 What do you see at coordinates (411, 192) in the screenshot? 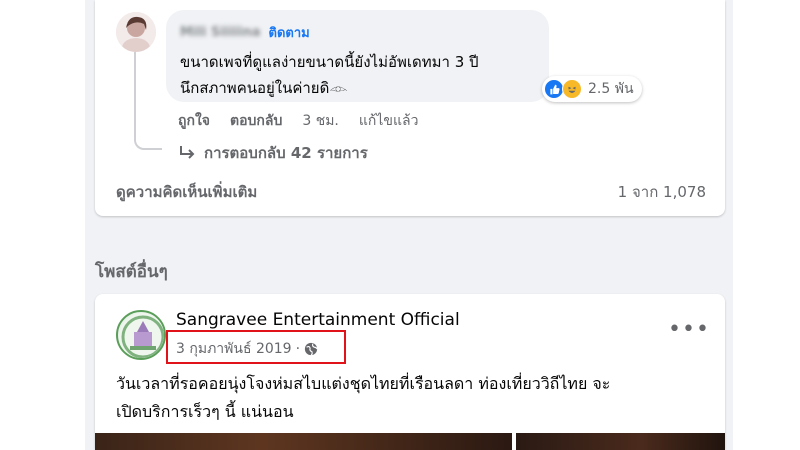
I see `comments-footer: ดูความคิดเห็นเพิ่มเติม 1 จาก 1,078` at bounding box center [411, 192].